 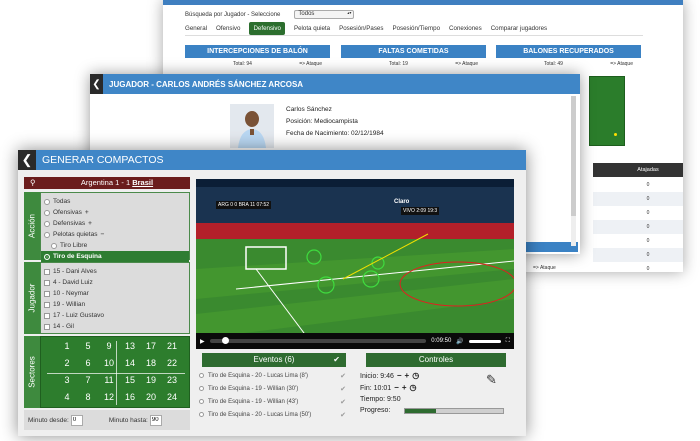 What do you see at coordinates (318, 340) in the screenshot?
I see `seek-bar` at bounding box center [318, 340].